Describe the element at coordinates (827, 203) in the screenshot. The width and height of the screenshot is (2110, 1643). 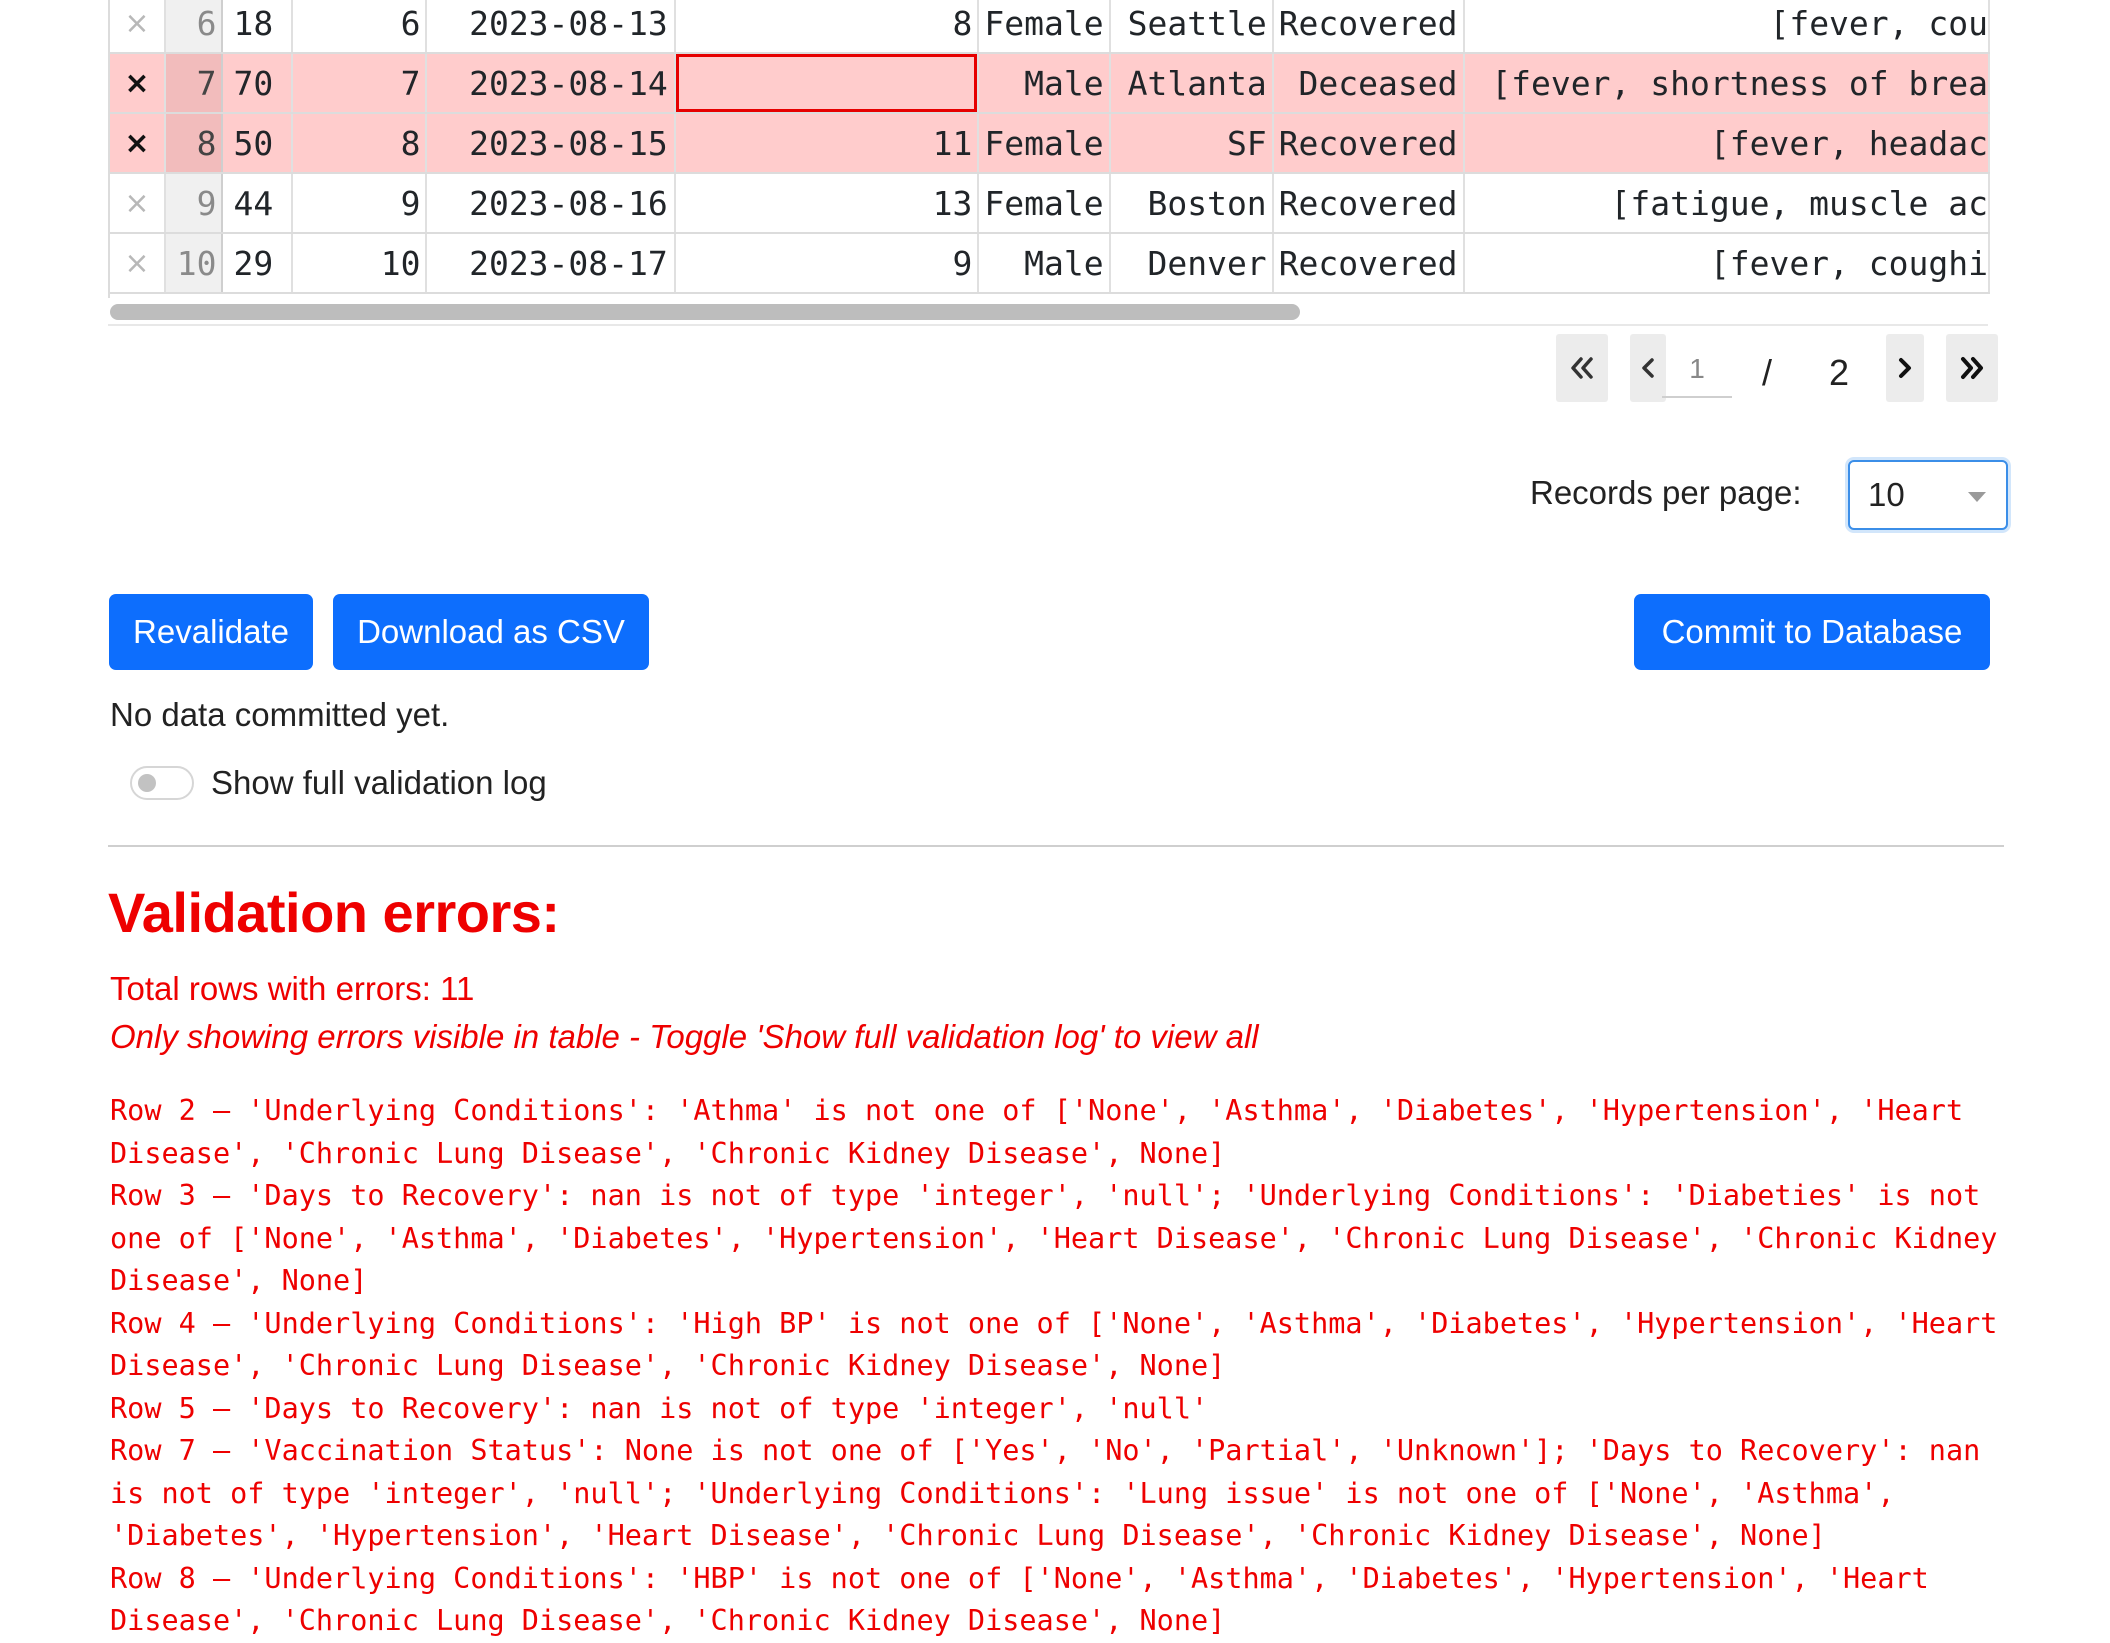
I see `cell-vaccination-status: 13` at that location.